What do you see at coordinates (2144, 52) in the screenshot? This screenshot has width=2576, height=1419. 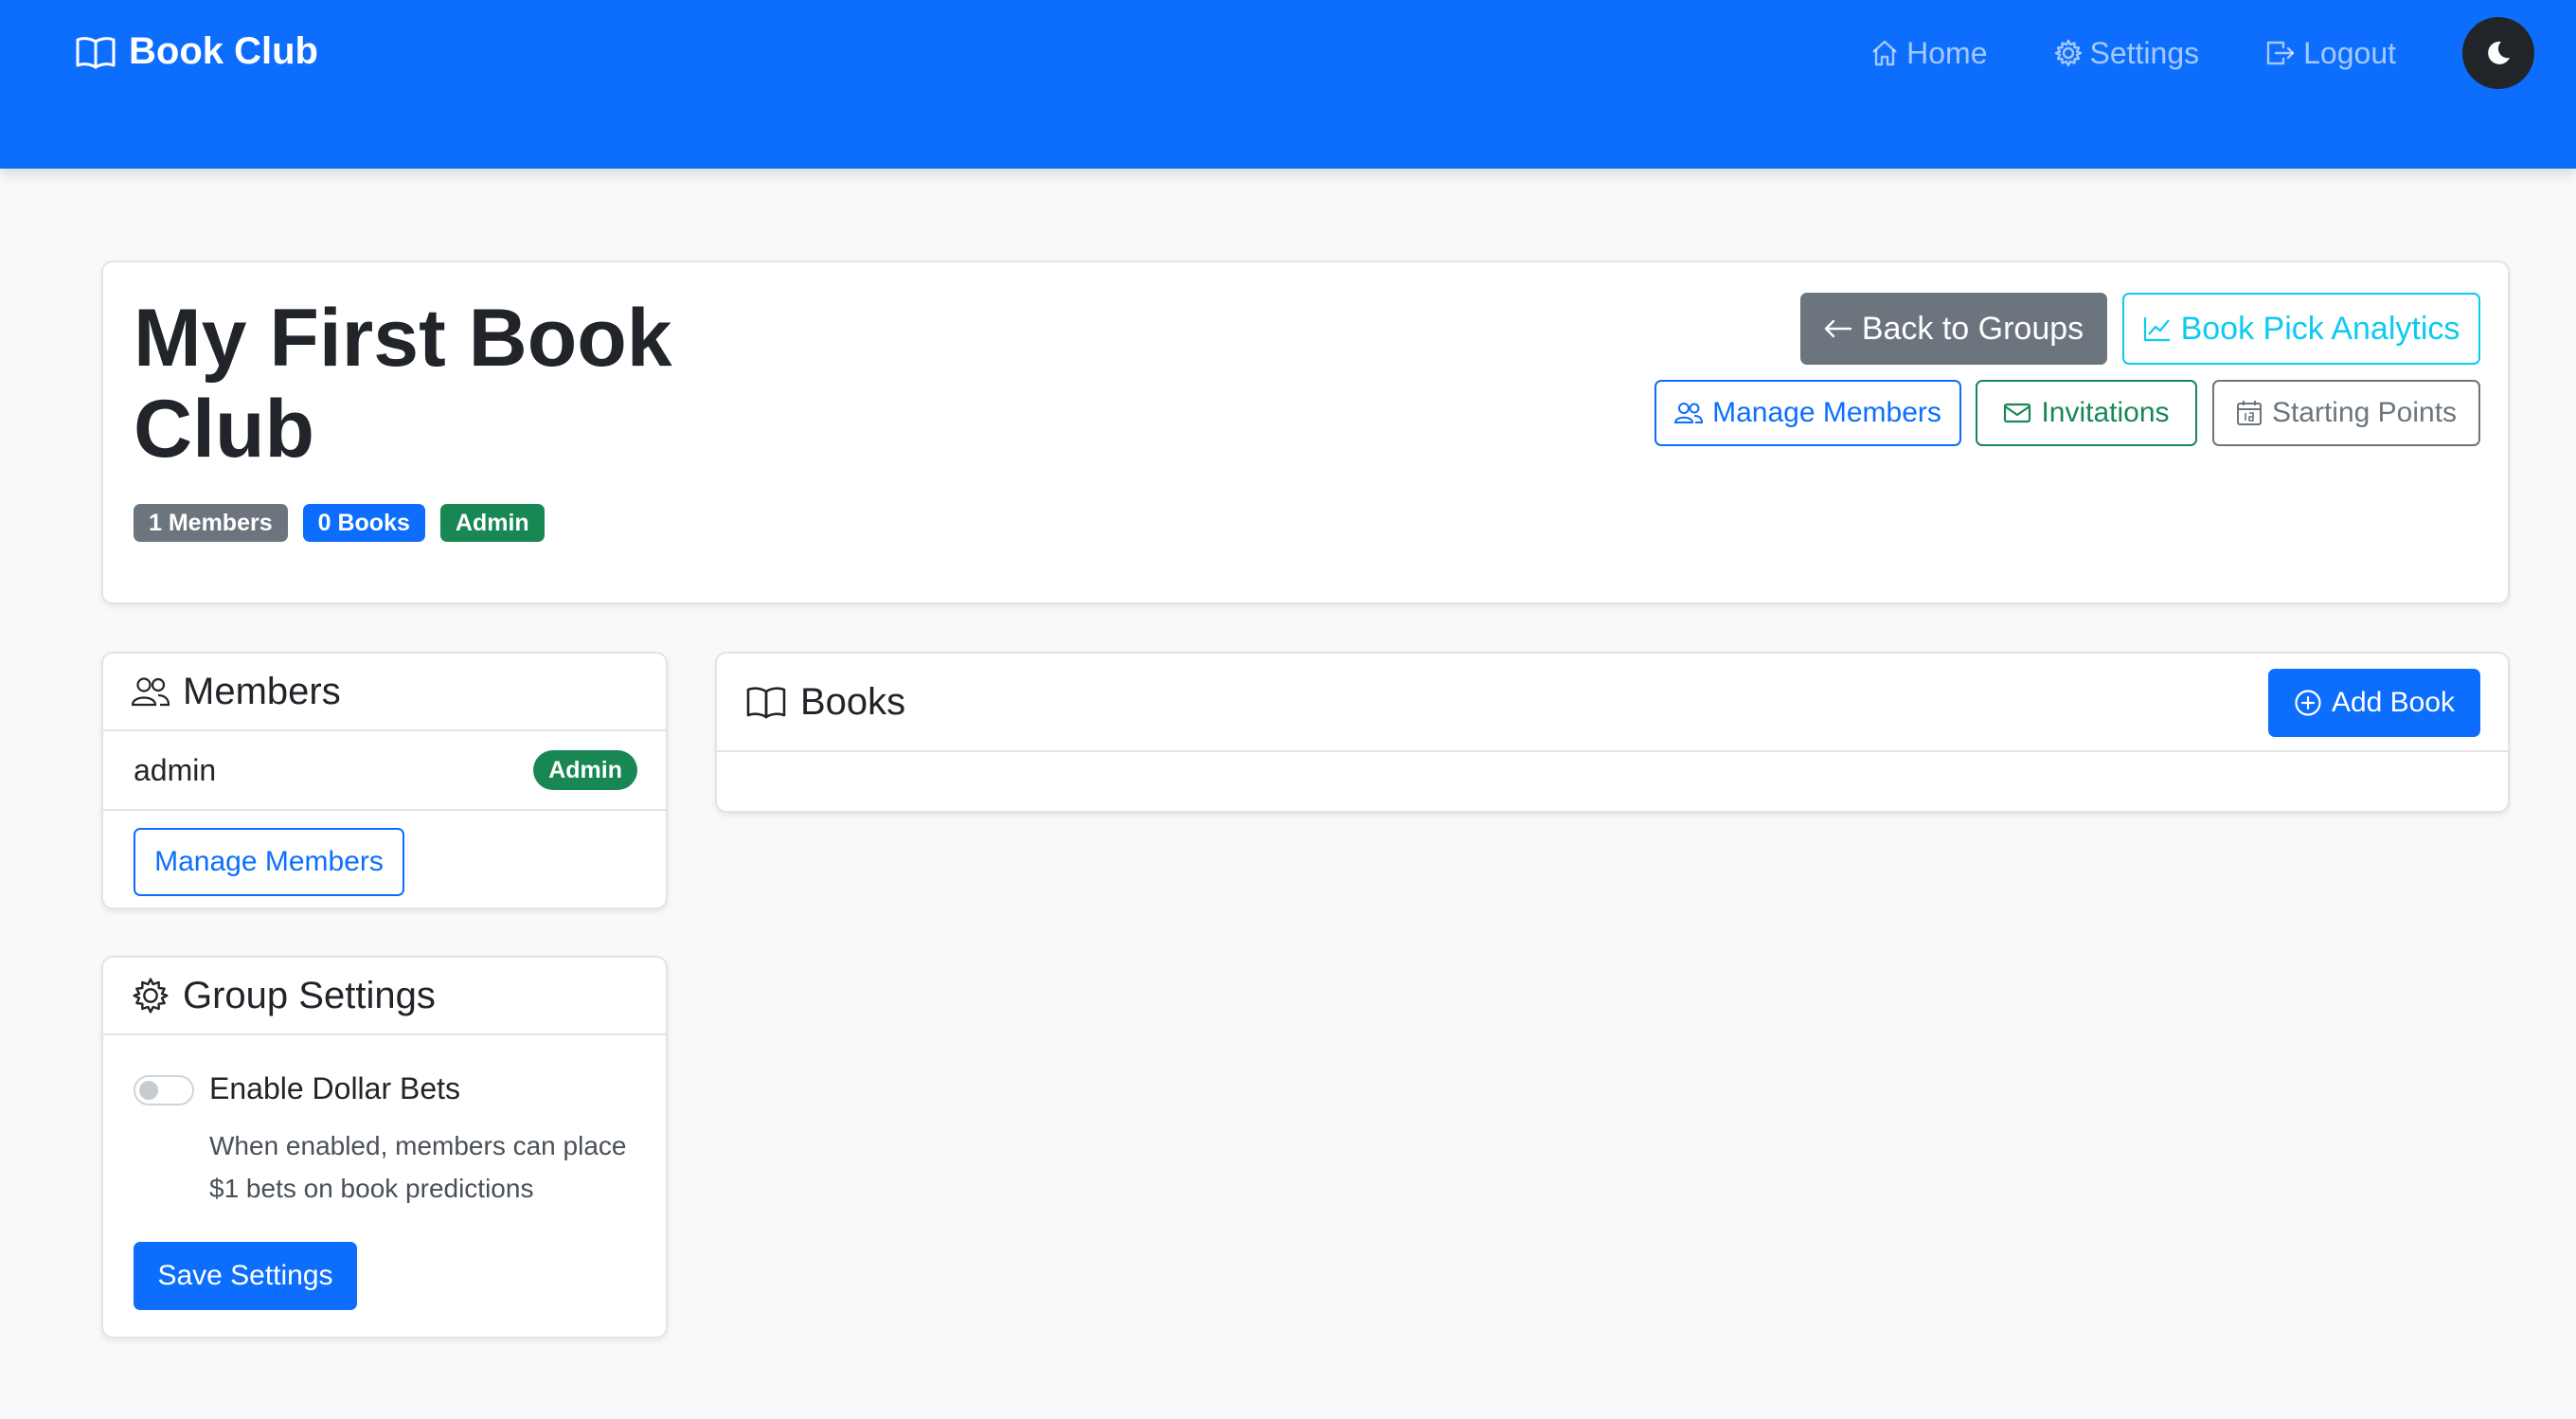 I see `nav-settings-label: Settings` at bounding box center [2144, 52].